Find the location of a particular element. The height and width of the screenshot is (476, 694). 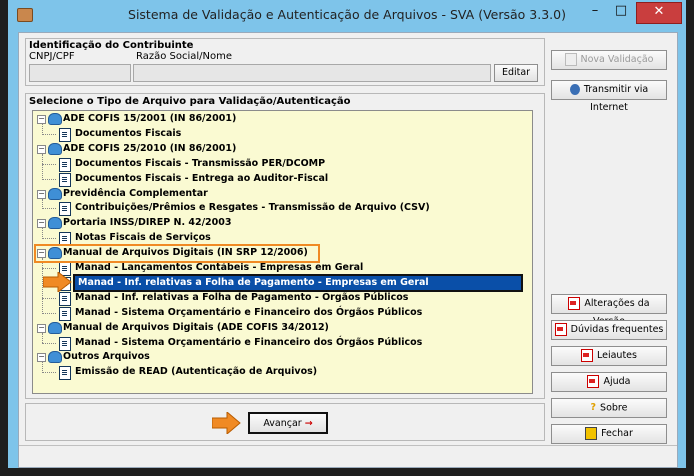

tree-folder-item: Outros Arquivos is located at coordinates (106, 357).